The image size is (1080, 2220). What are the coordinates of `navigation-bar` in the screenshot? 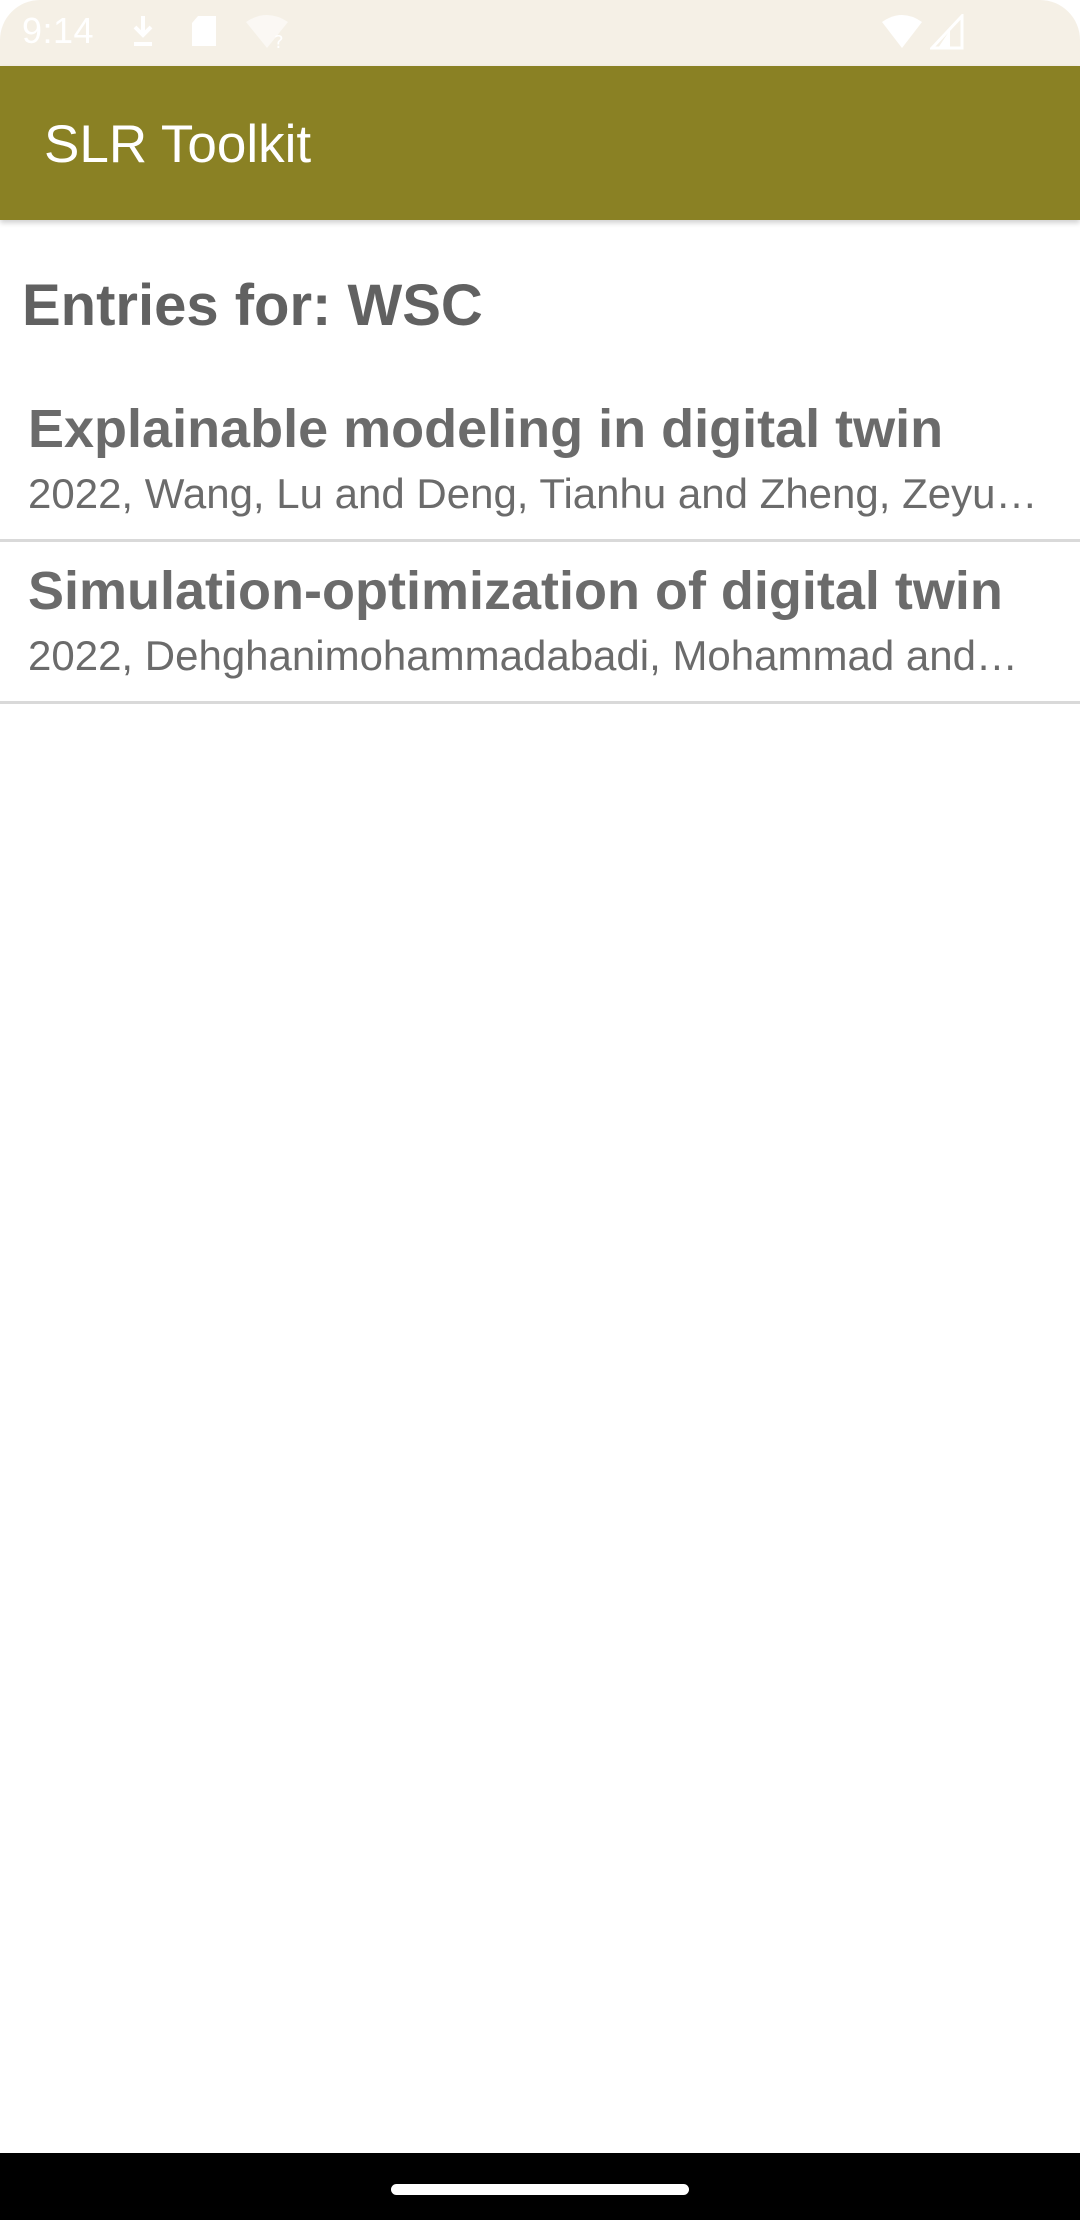 It's located at (540, 2186).